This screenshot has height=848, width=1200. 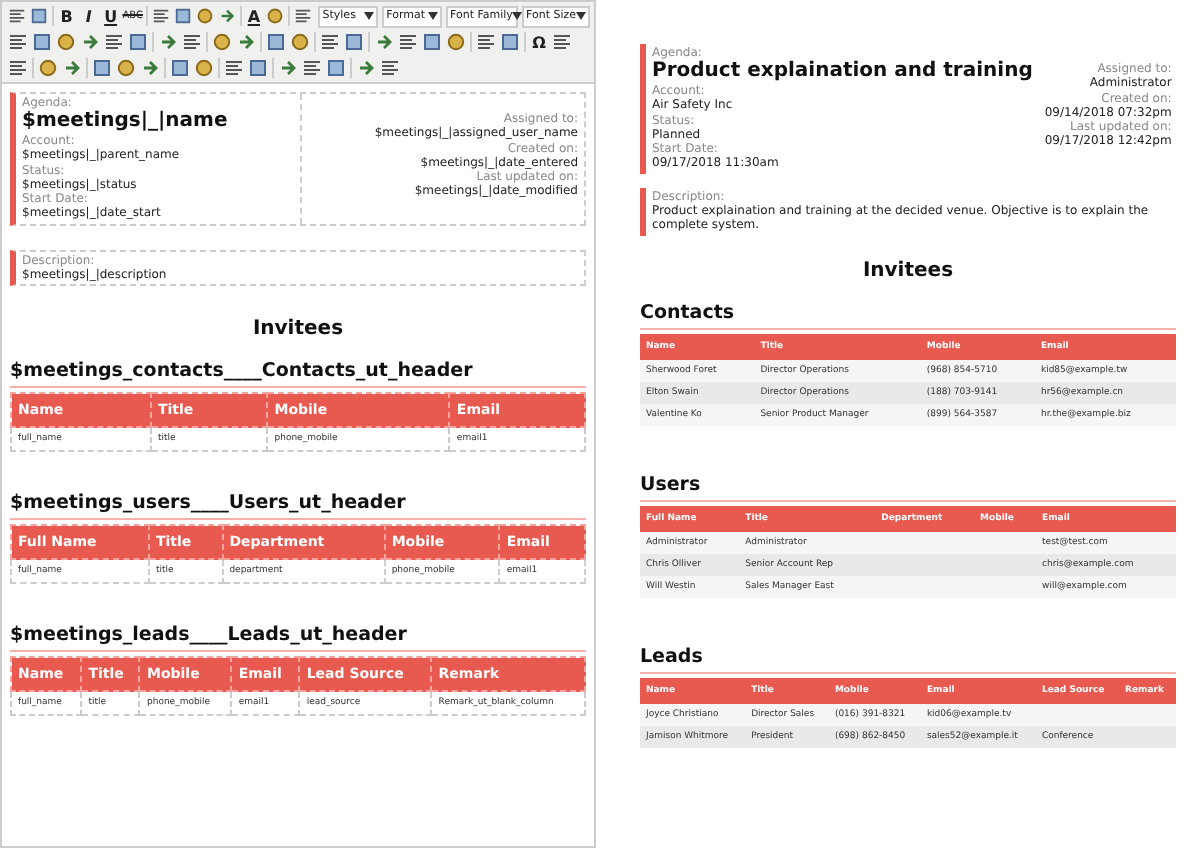 What do you see at coordinates (908, 659) in the screenshot?
I see `section-heading: Leads` at bounding box center [908, 659].